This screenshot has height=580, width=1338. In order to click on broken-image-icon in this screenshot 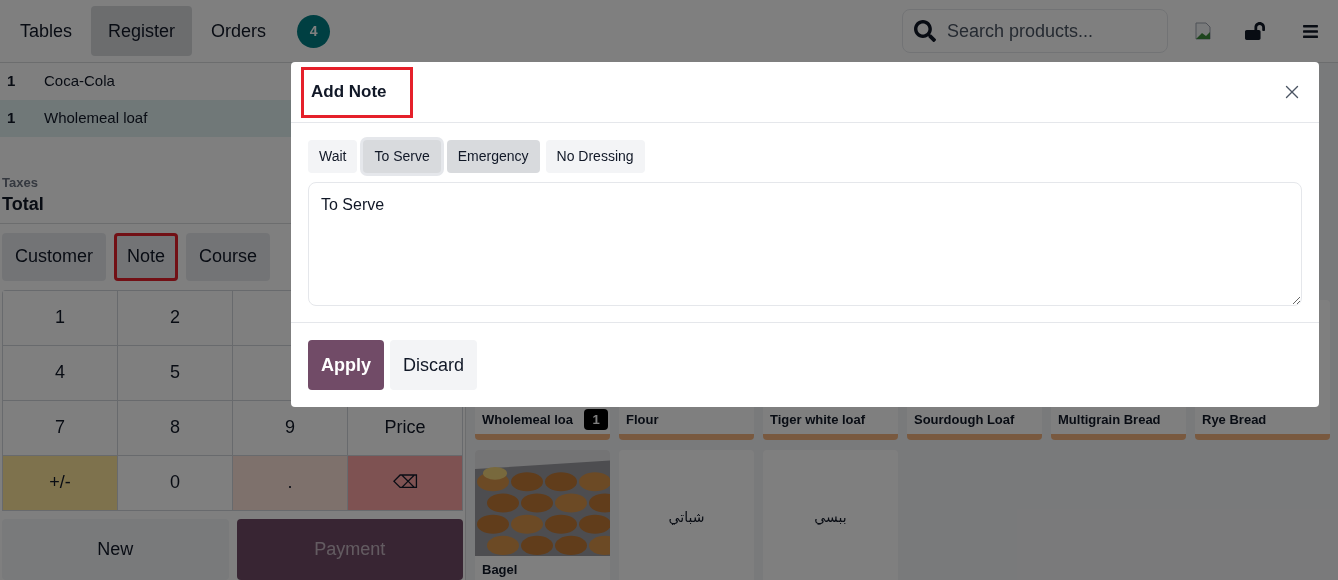, I will do `click(1203, 31)`.